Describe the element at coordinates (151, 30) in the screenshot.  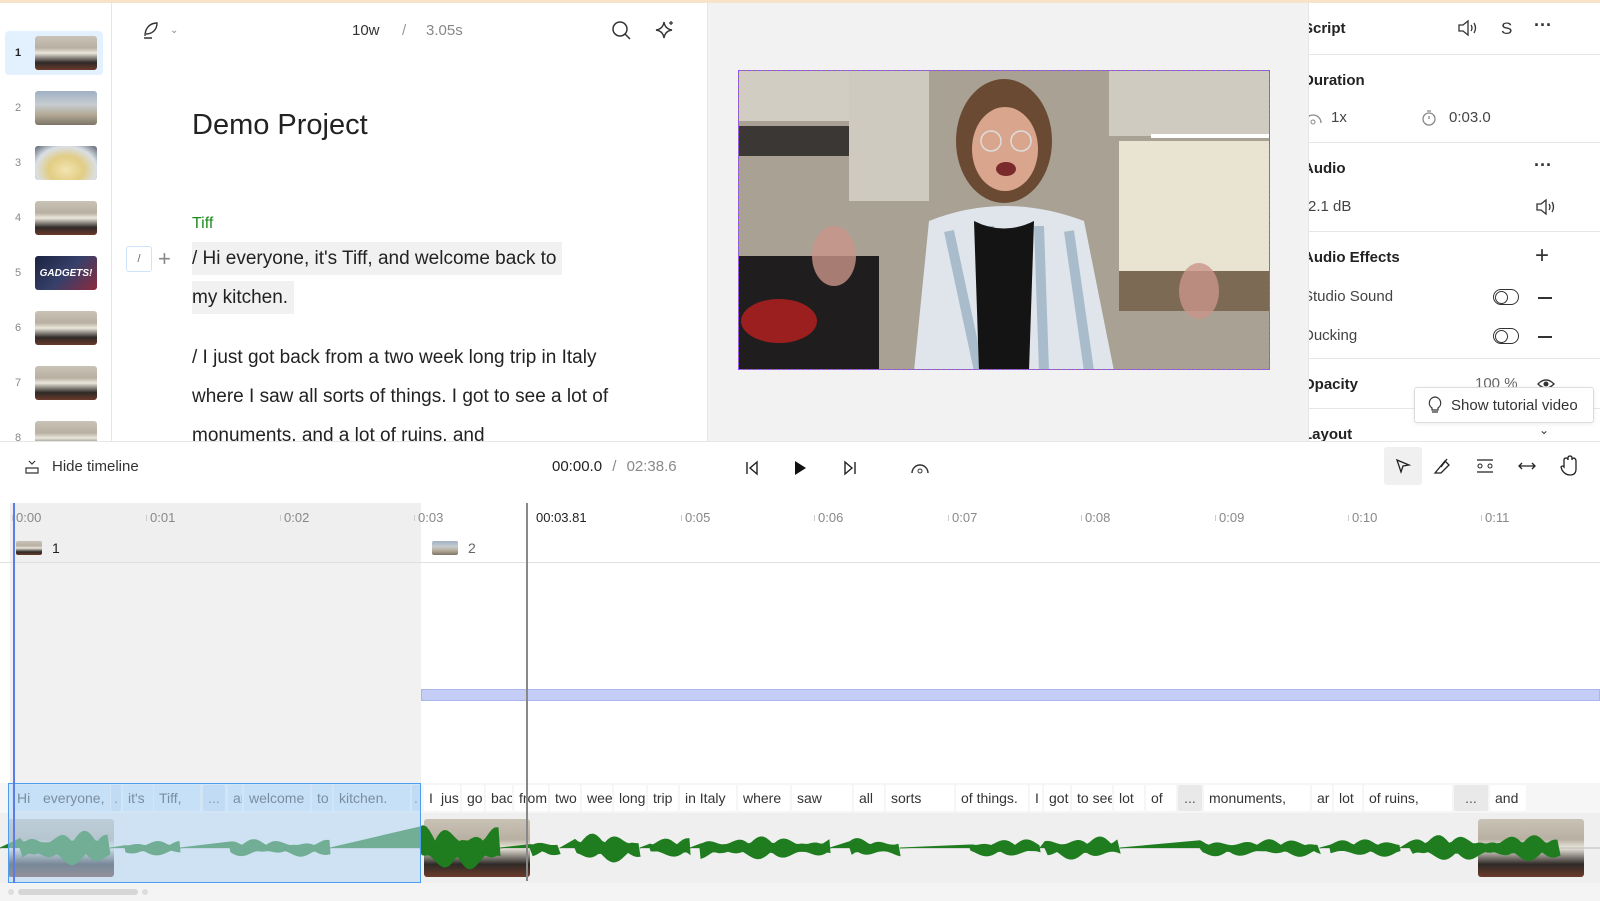
I see `pen-icon` at that location.